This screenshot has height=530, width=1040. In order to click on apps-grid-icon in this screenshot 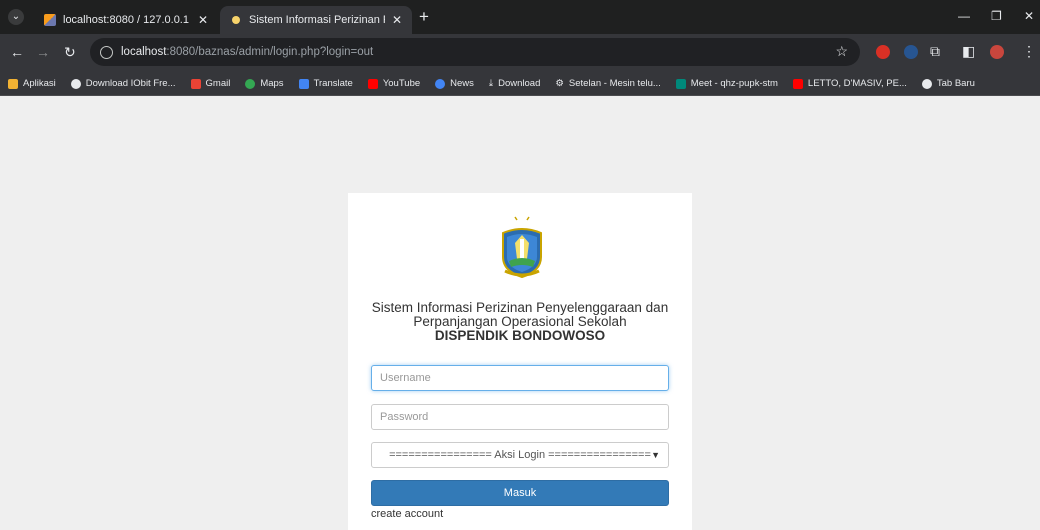, I will do `click(13, 83)`.